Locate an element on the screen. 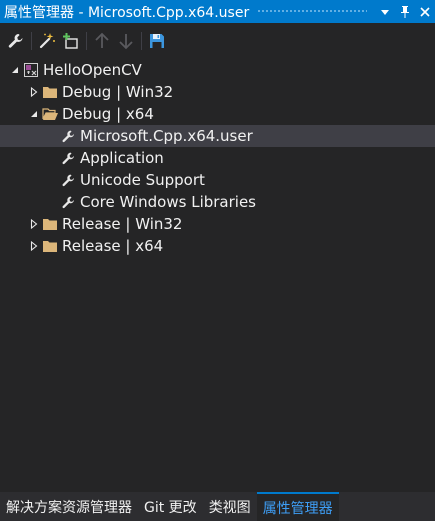 Image resolution: width=435 pixels, height=521 pixels. add-new-property-sheet-button is located at coordinates (47, 41).